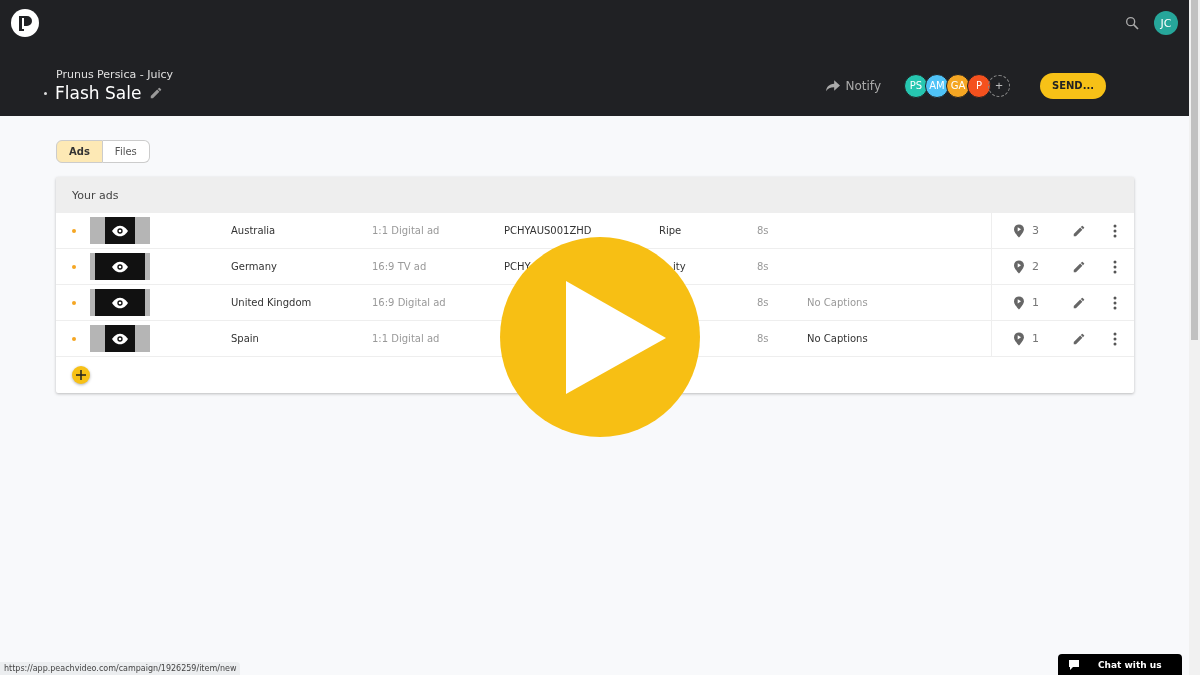  Describe the element at coordinates (254, 266) in the screenshot. I see `country: Germany` at that location.